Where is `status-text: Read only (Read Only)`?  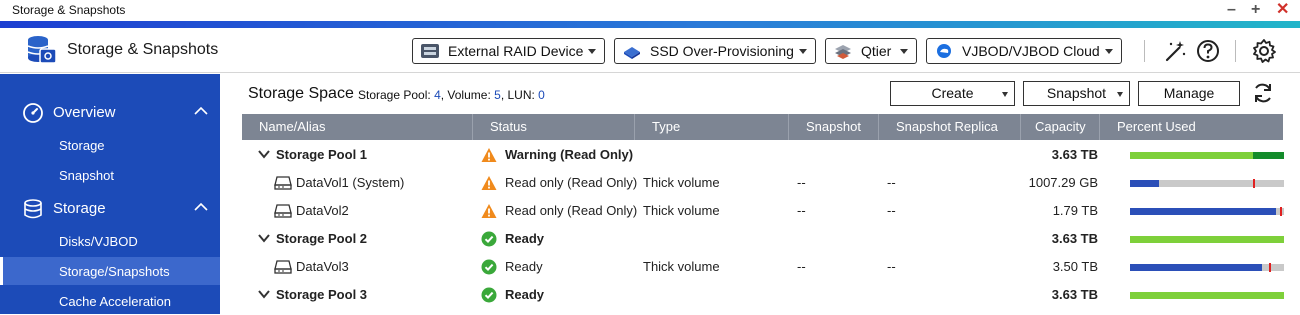 status-text: Read only (Read Only) is located at coordinates (571, 182).